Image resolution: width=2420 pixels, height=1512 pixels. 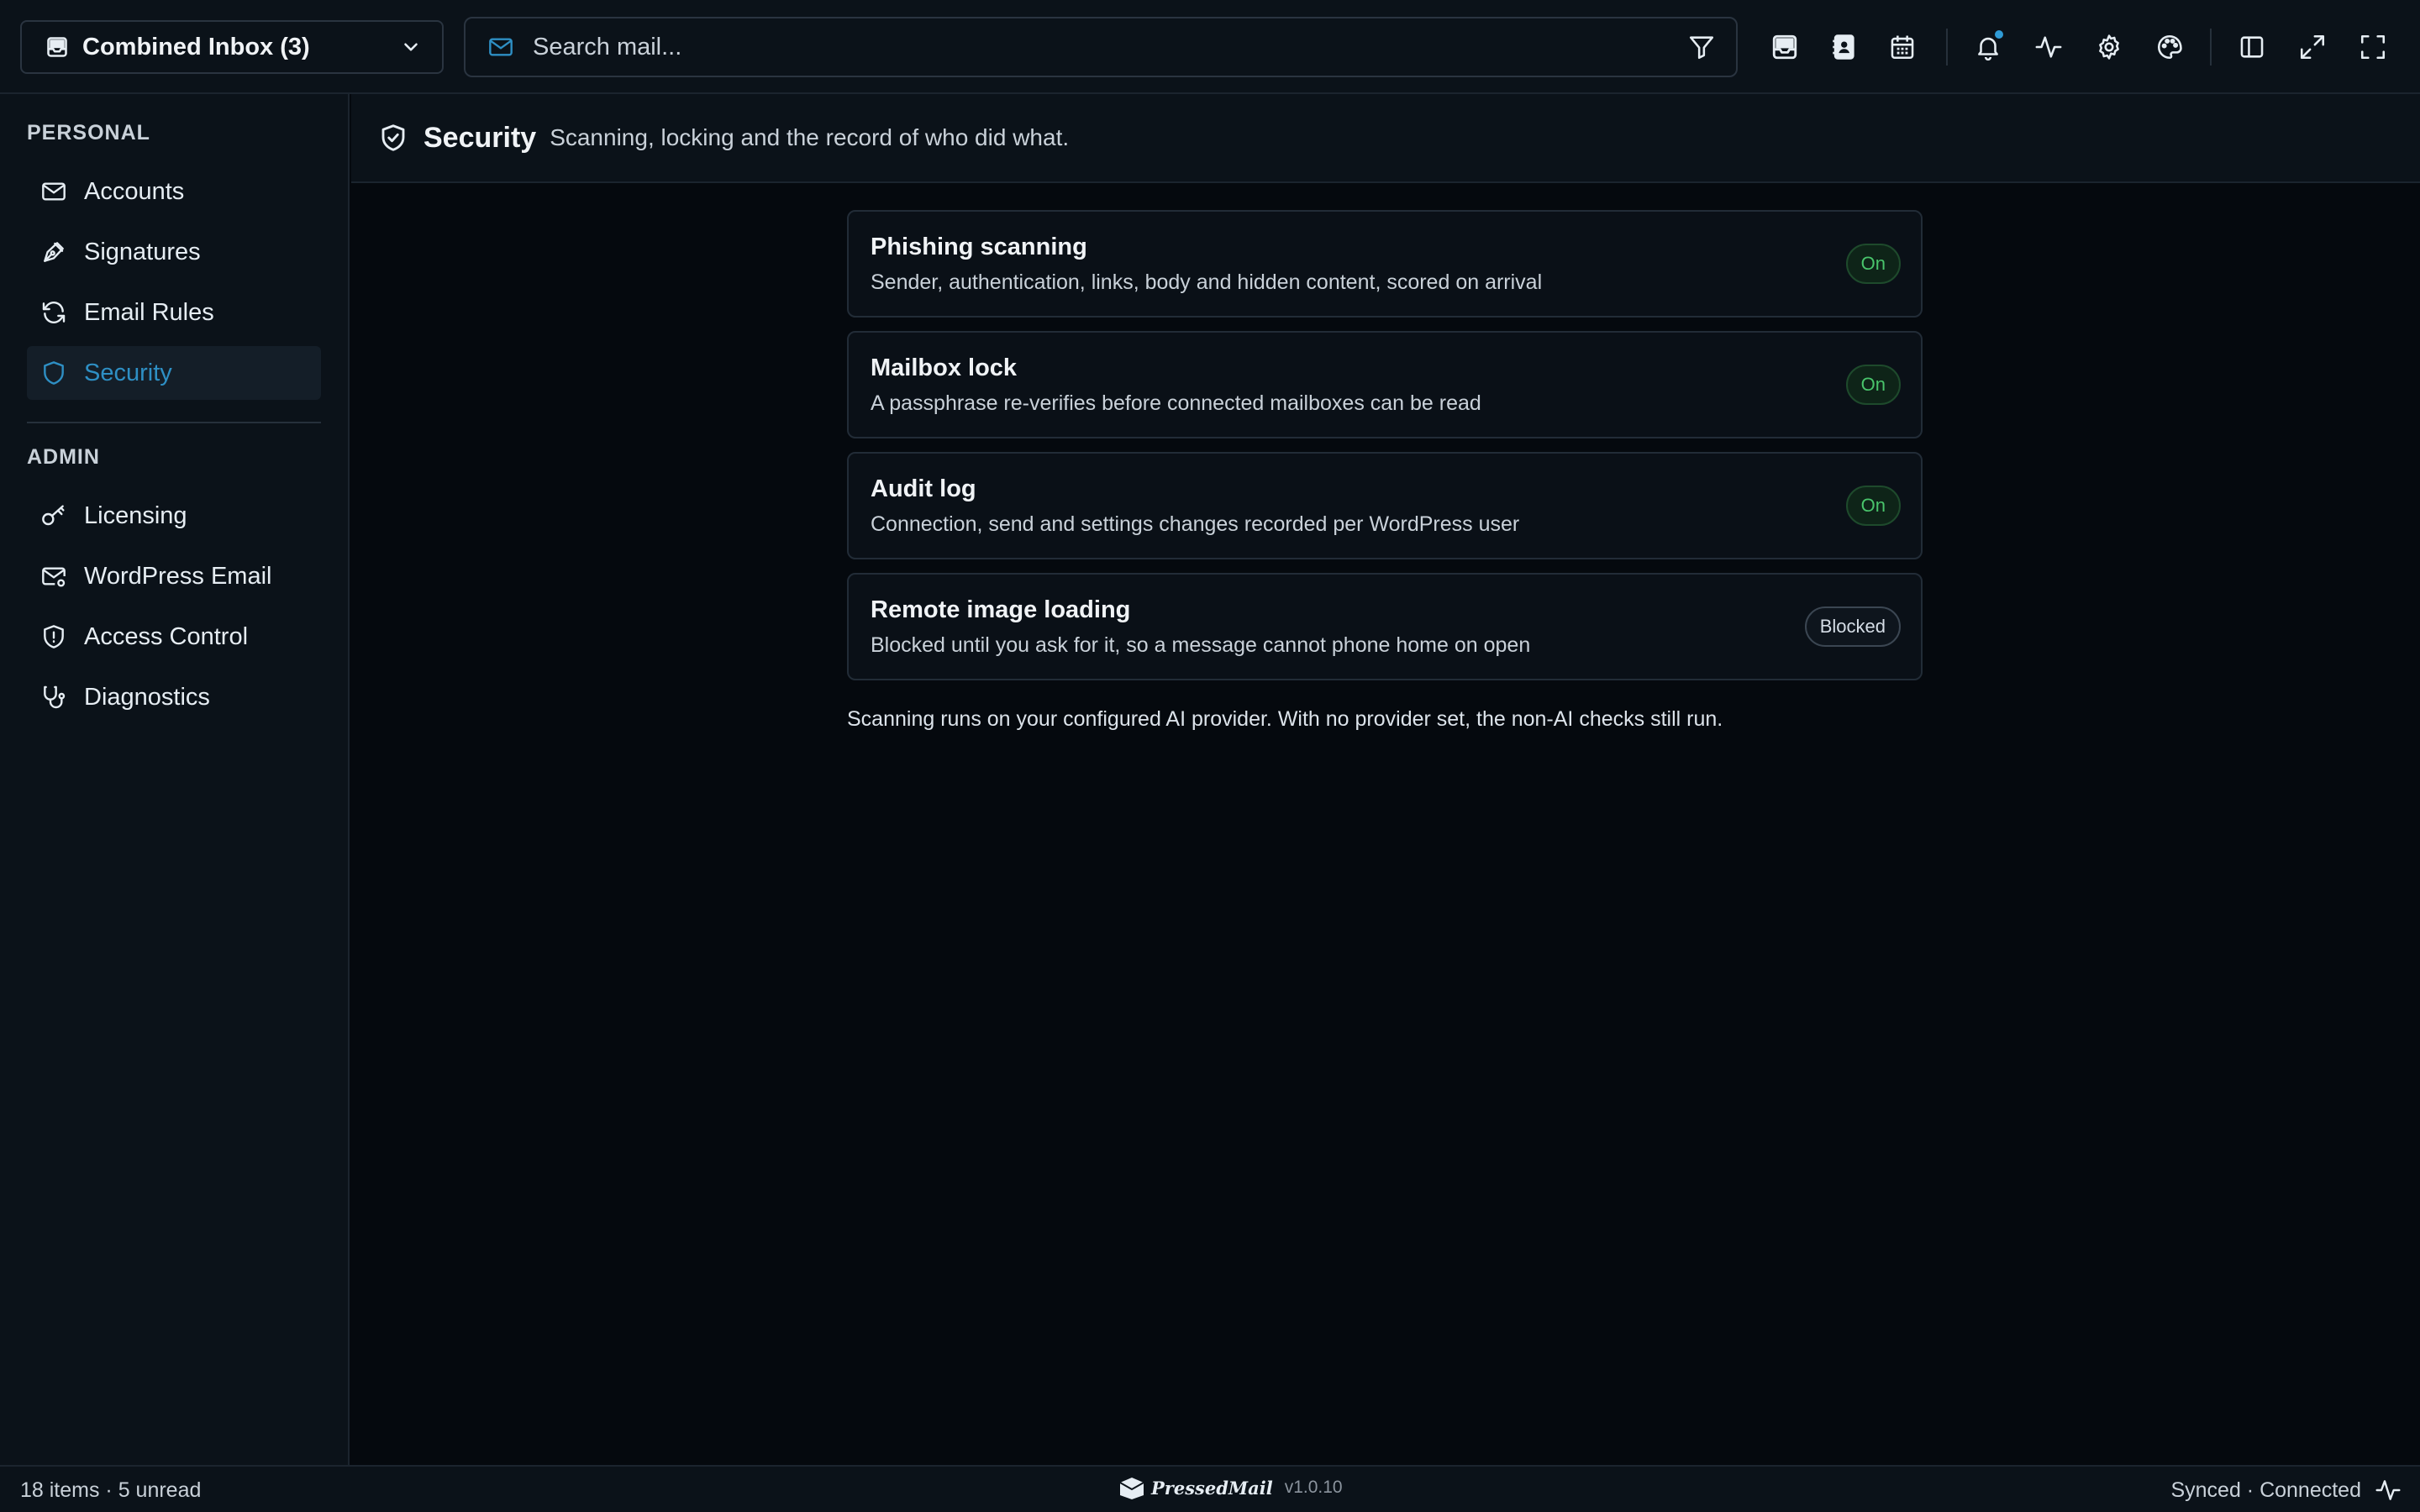 What do you see at coordinates (64, 457) in the screenshot?
I see `section-label-admin: ADMIN` at bounding box center [64, 457].